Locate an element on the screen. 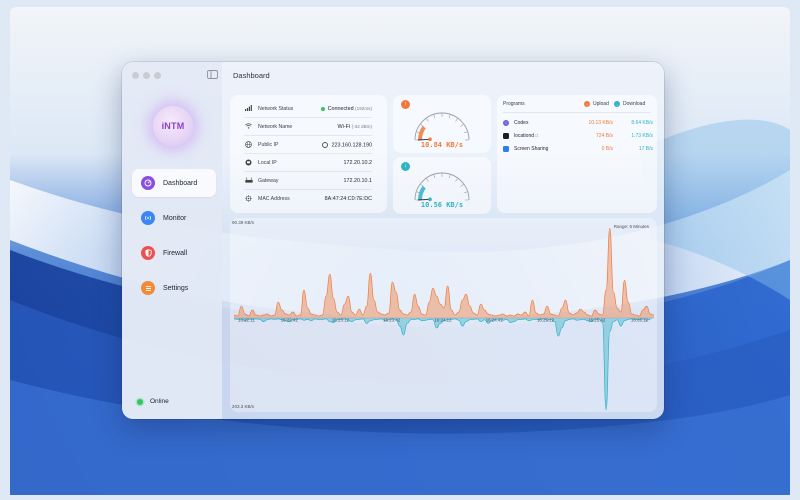 The height and width of the screenshot is (500, 800). sidebar-item-label: Firewall is located at coordinates (175, 253).